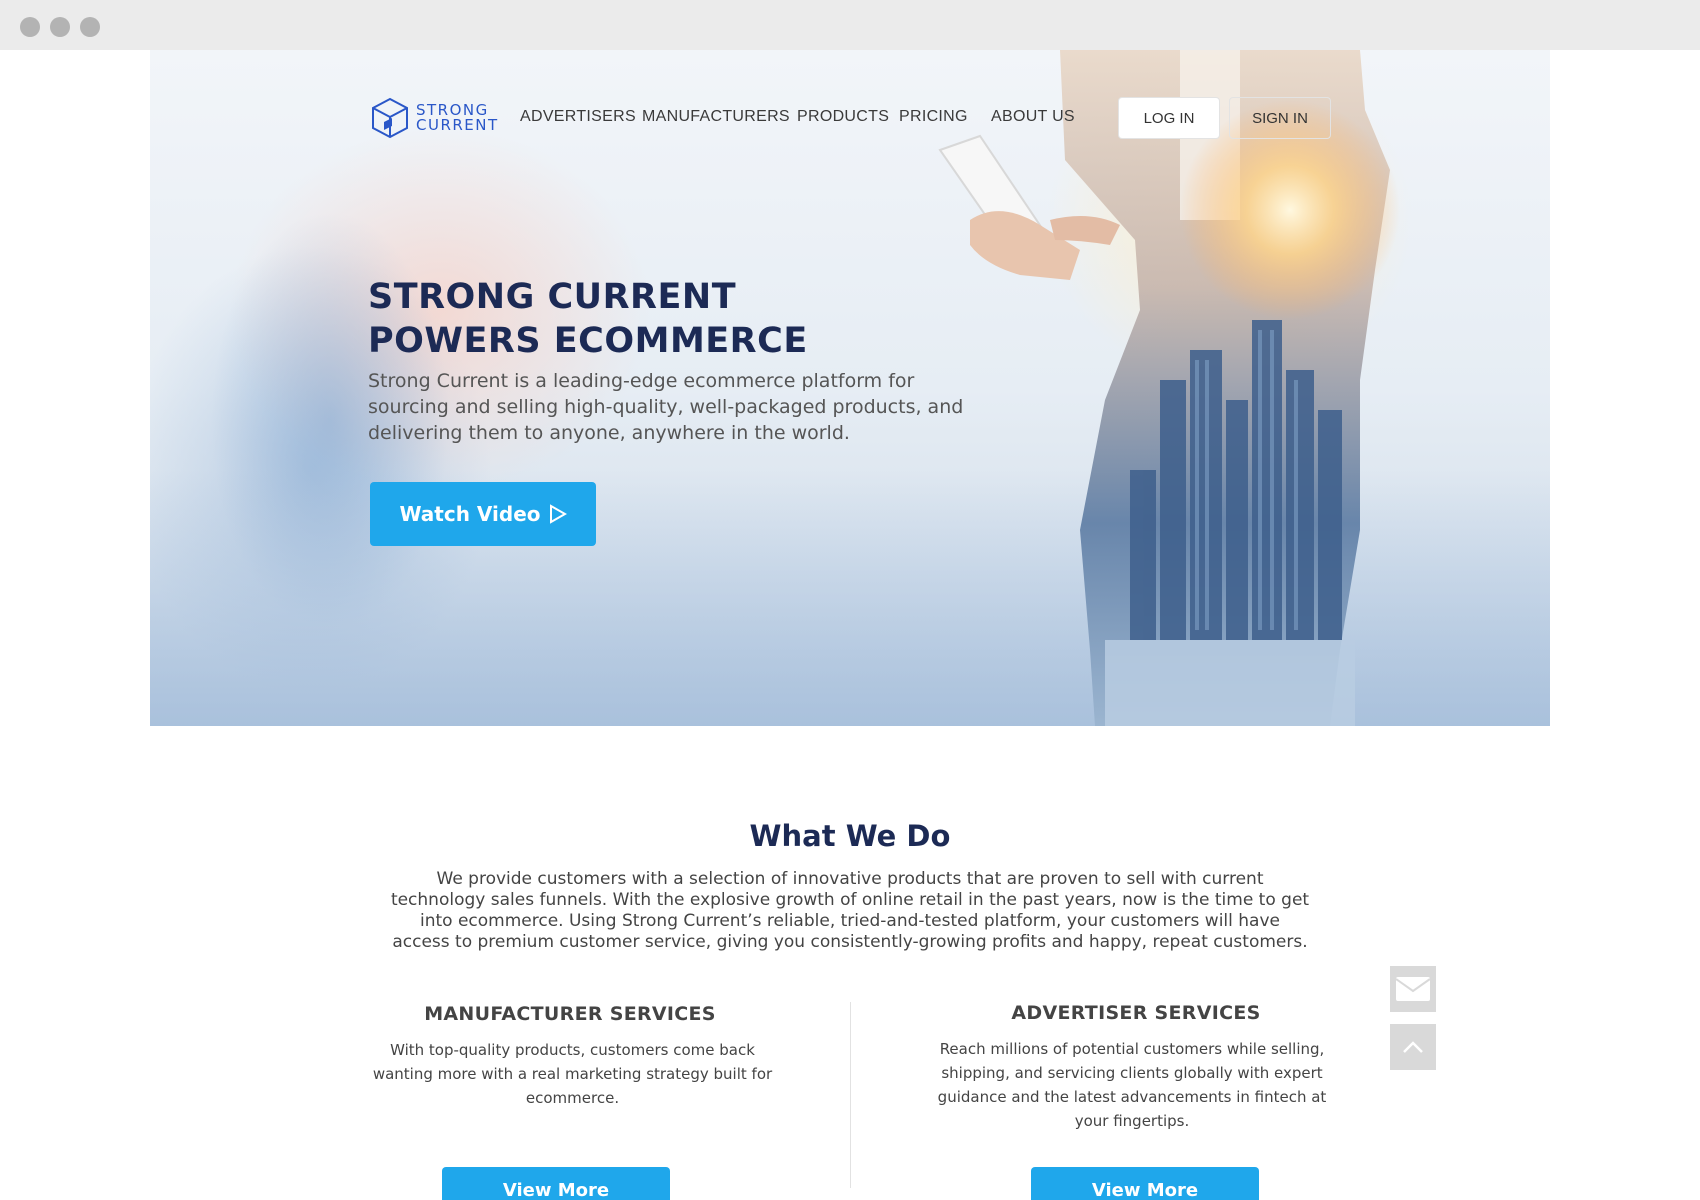 The width and height of the screenshot is (1700, 1200). Describe the element at coordinates (850, 836) in the screenshot. I see `section-title: What We Do` at that location.